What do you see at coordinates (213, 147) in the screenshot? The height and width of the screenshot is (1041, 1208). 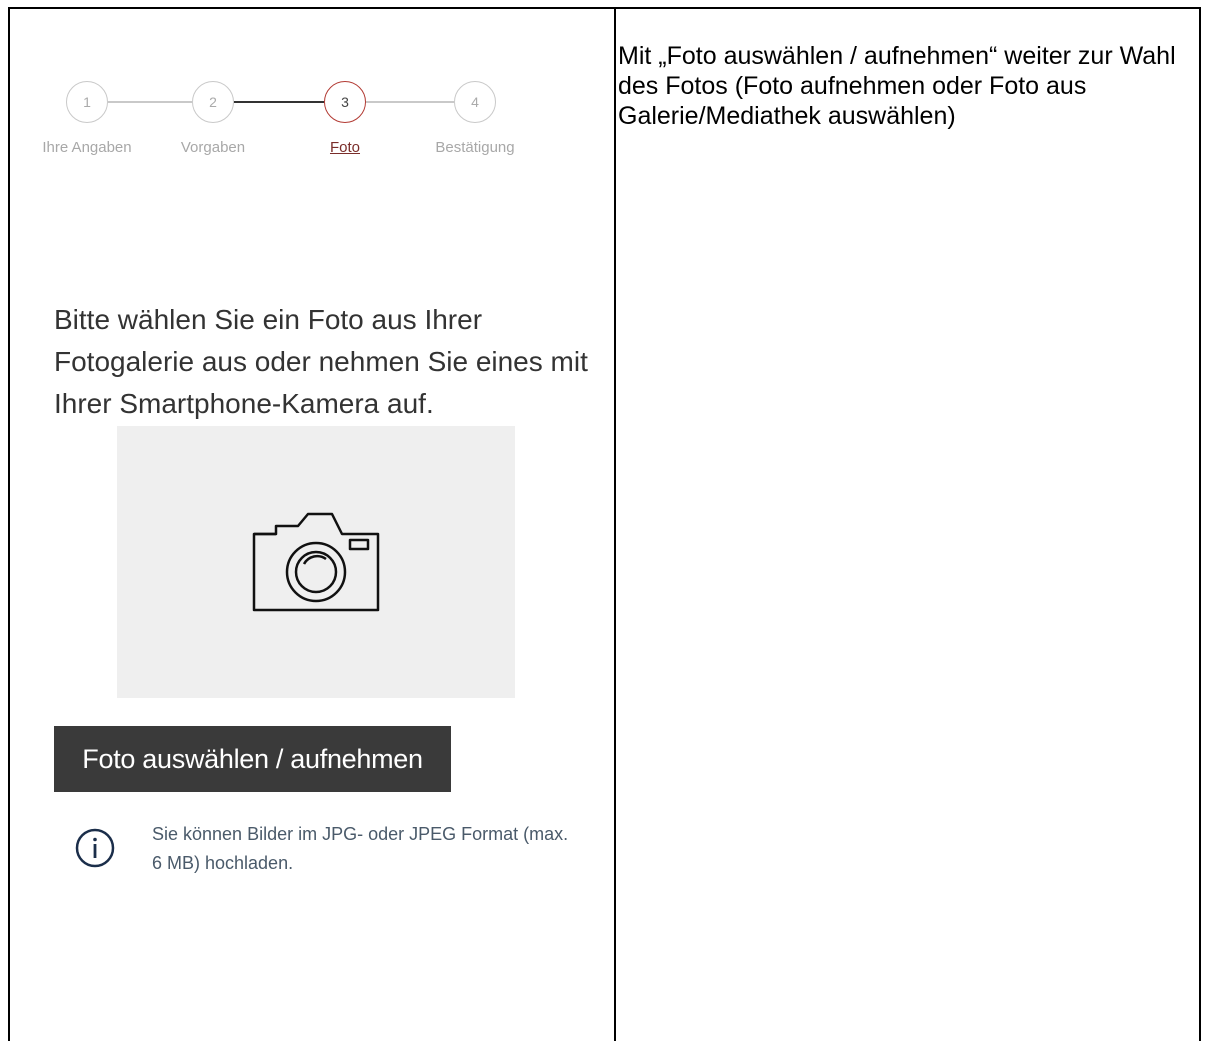 I see `step-2-label: Vorgaben` at bounding box center [213, 147].